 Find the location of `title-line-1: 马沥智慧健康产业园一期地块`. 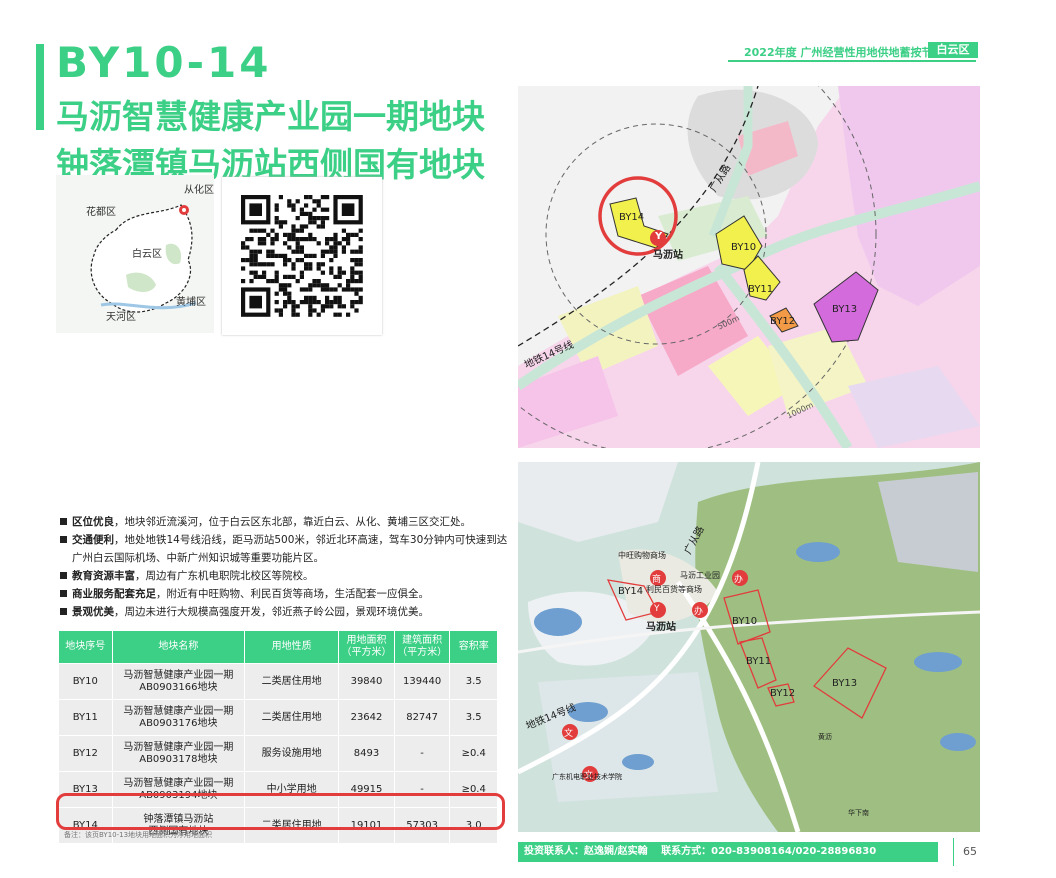

title-line-1: 马沥智慧健康产业园一期地块 is located at coordinates (270, 116).